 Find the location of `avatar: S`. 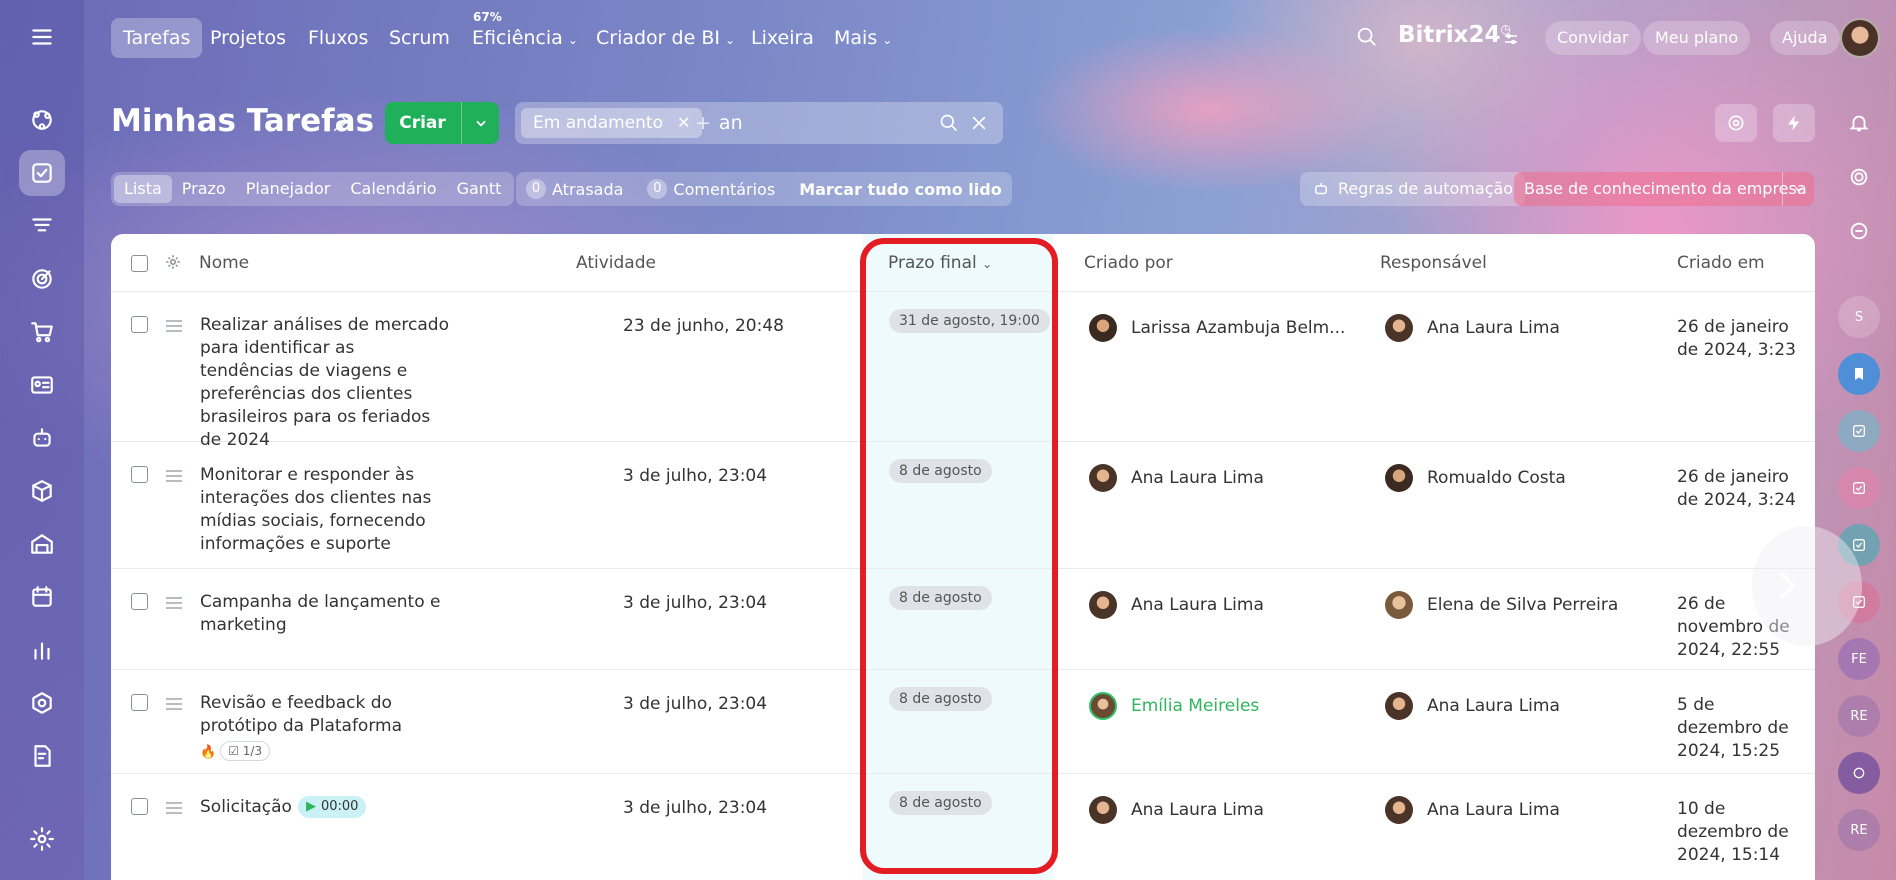

avatar: S is located at coordinates (1859, 317).